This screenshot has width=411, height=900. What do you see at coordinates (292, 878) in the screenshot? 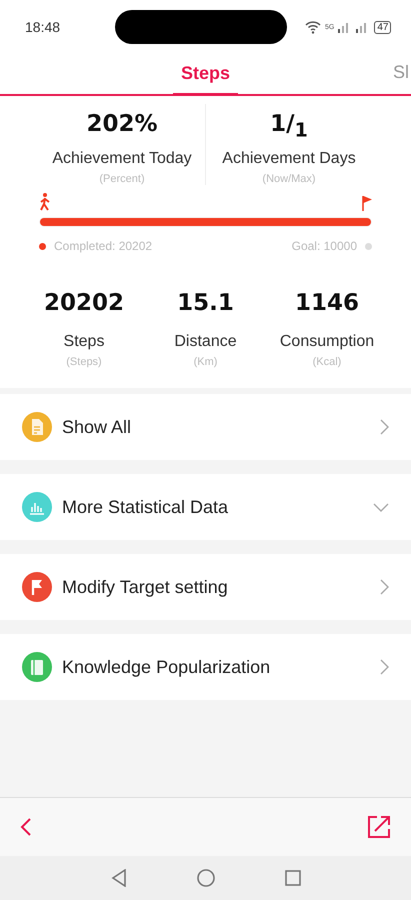
I see `recents-nav-icon` at bounding box center [292, 878].